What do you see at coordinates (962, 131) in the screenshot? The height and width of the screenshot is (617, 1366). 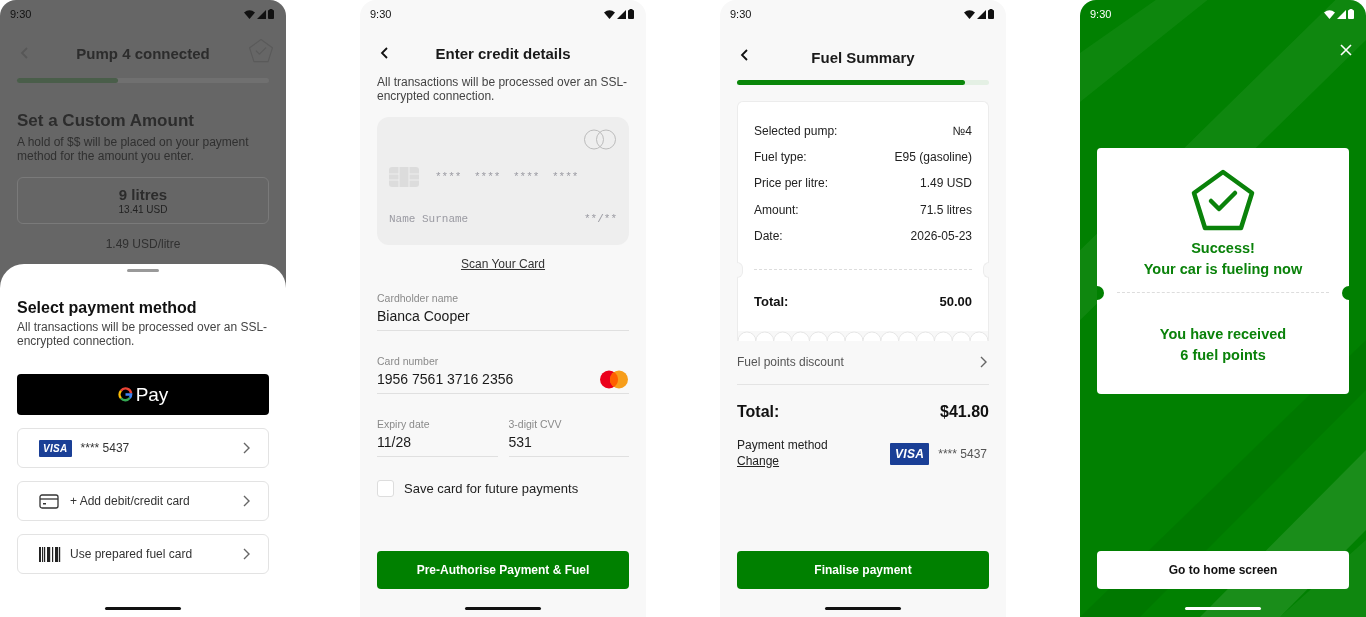 I see `receipt-value: №4` at bounding box center [962, 131].